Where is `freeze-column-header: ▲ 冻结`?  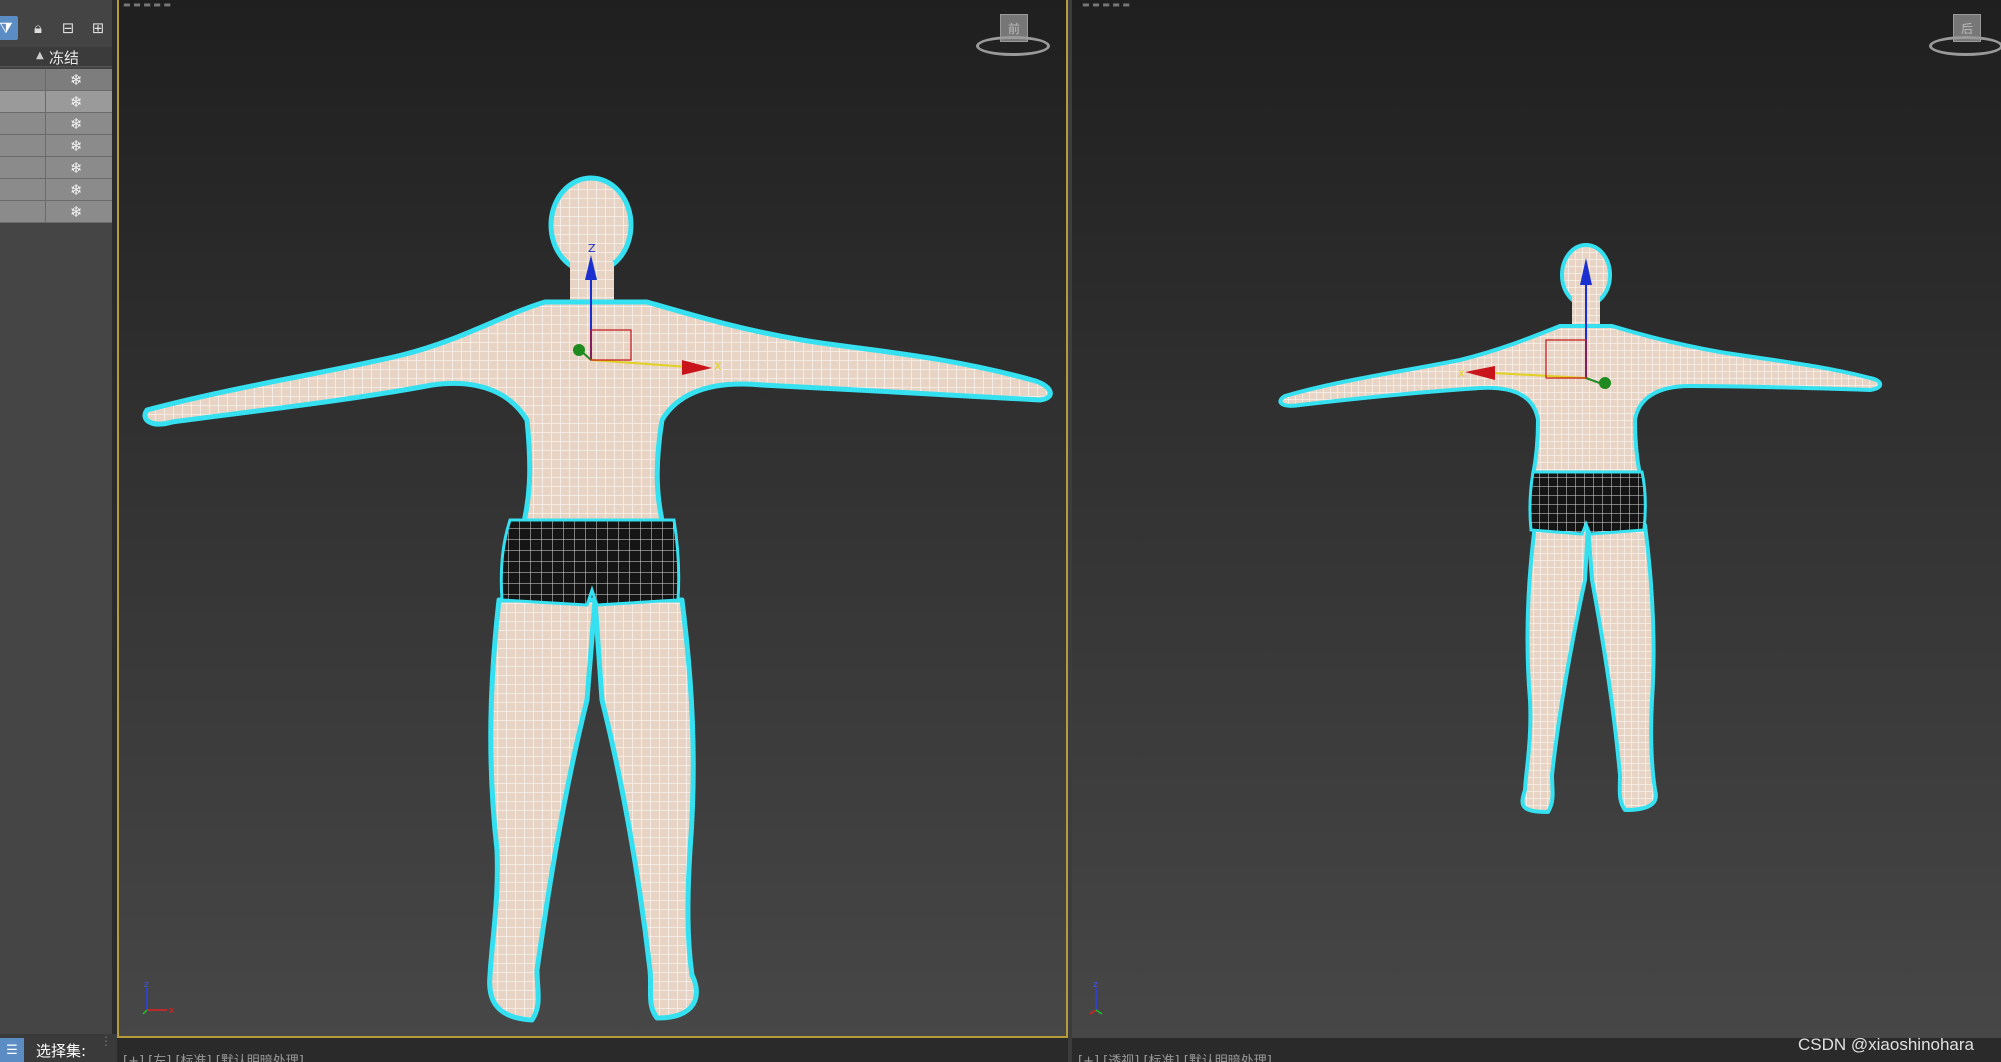
freeze-column-header: ▲ 冻结 is located at coordinates (56, 57).